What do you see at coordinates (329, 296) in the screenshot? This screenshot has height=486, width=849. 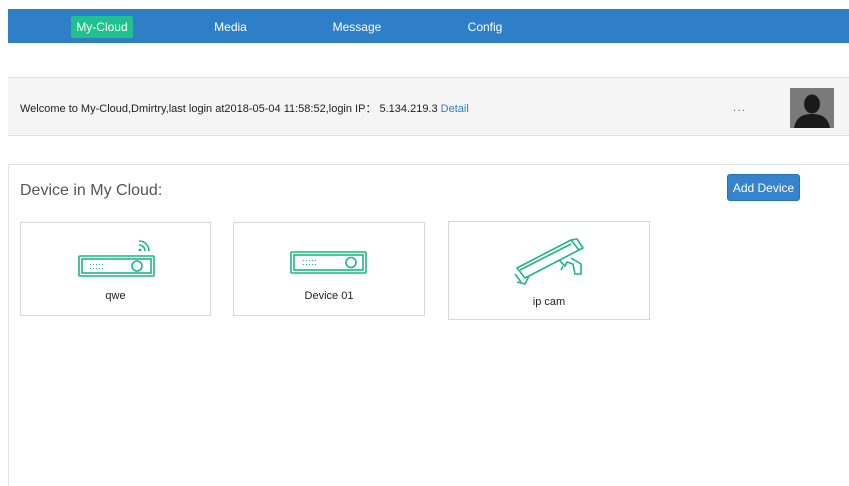 I see `device-name: Device 01` at bounding box center [329, 296].